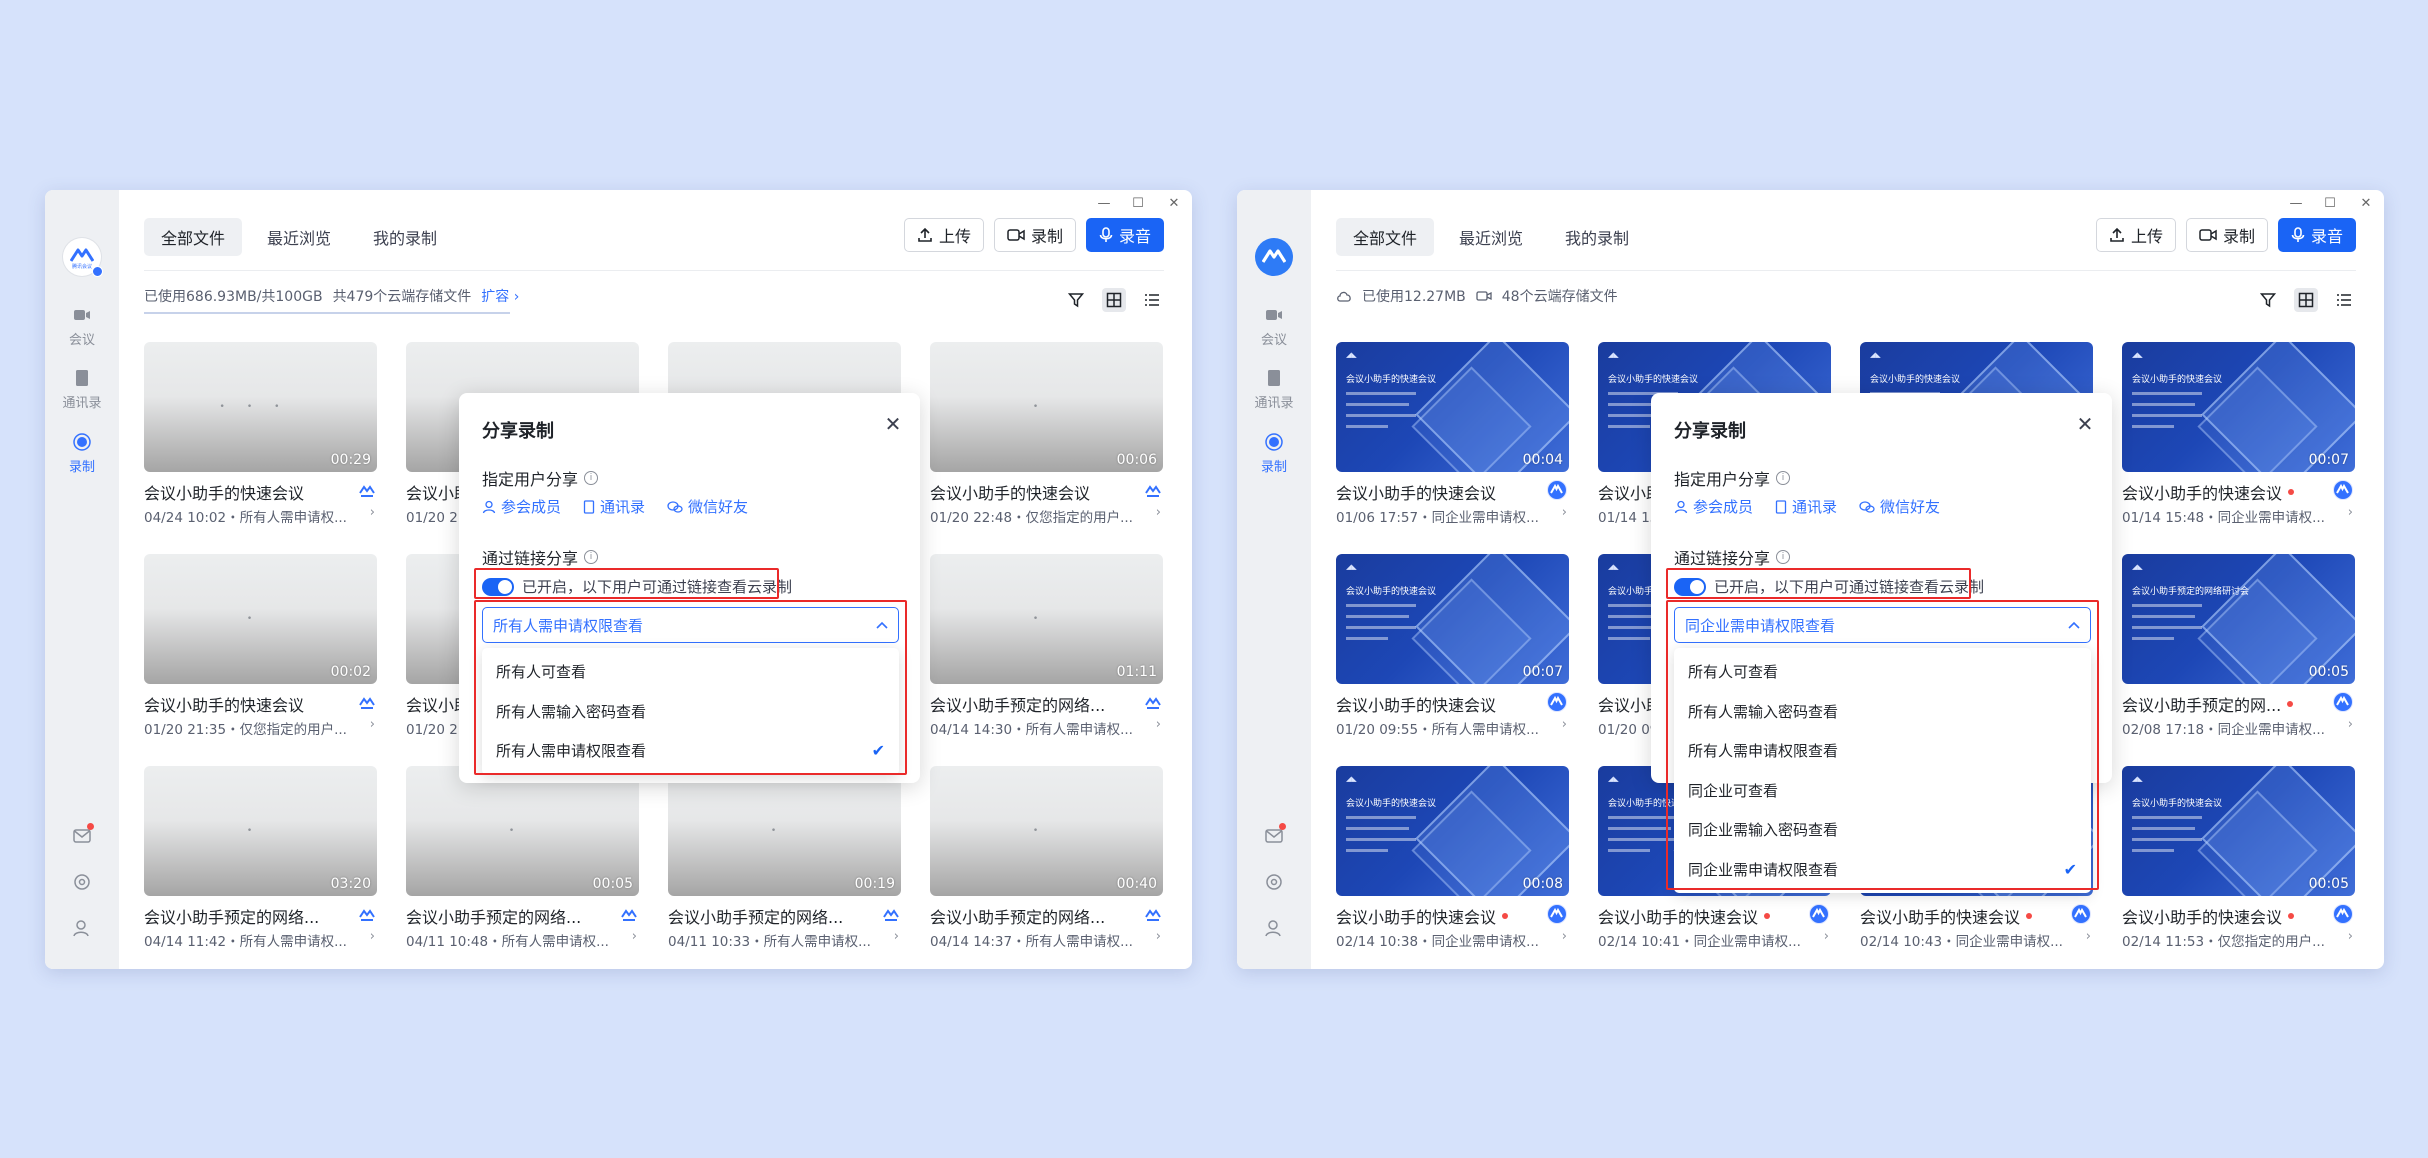 This screenshot has height=1158, width=2428. Describe the element at coordinates (1274, 257) in the screenshot. I see `app-logo-icon` at that location.